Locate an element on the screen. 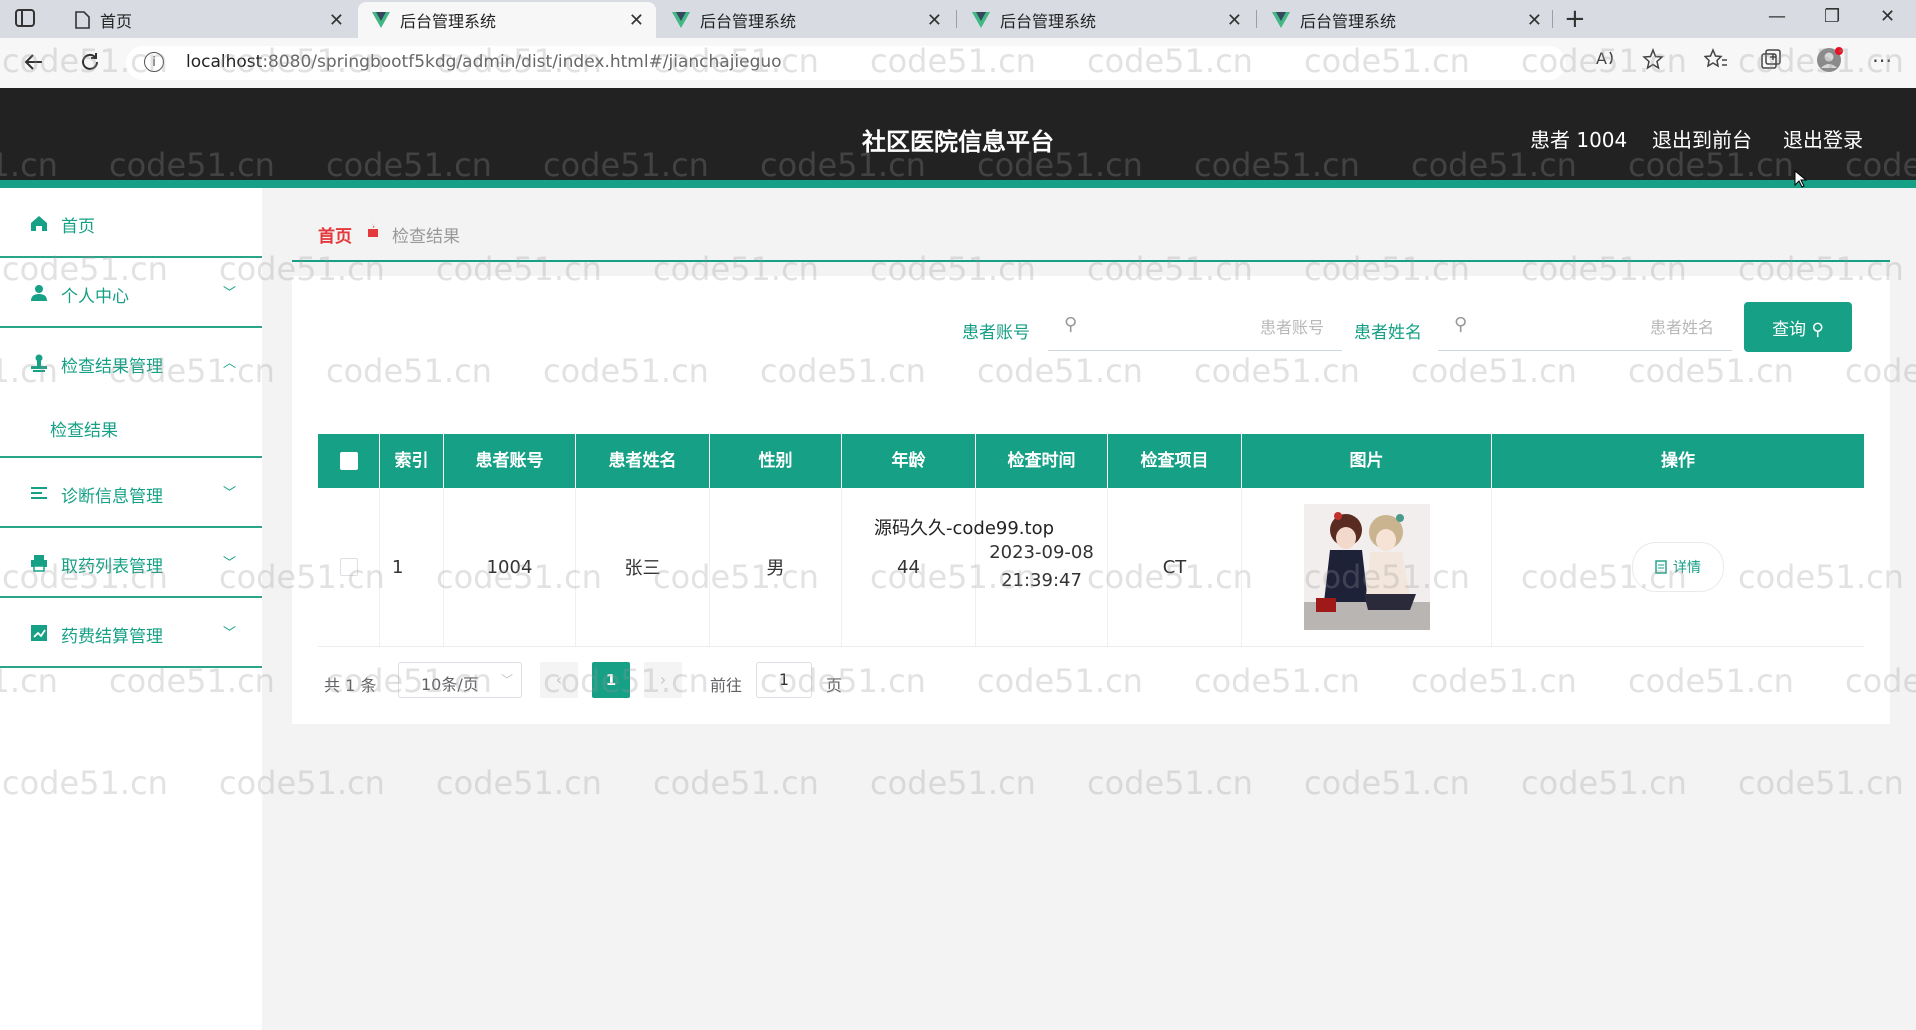  vue-logo-icon is located at coordinates (1281, 20).